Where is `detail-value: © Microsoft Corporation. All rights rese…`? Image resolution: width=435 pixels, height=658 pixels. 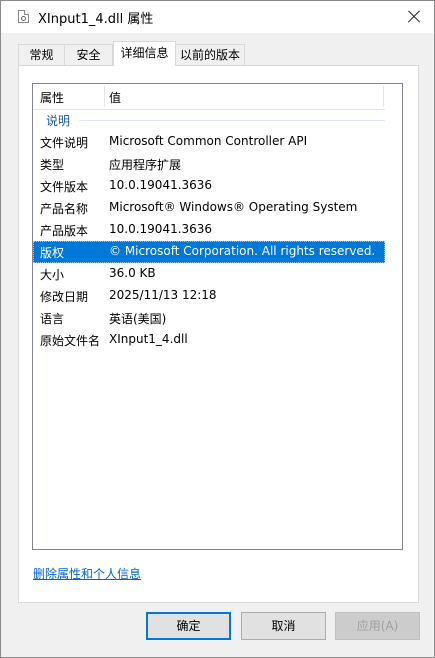 detail-value: © Microsoft Corporation. All rights rese… is located at coordinates (242, 251).